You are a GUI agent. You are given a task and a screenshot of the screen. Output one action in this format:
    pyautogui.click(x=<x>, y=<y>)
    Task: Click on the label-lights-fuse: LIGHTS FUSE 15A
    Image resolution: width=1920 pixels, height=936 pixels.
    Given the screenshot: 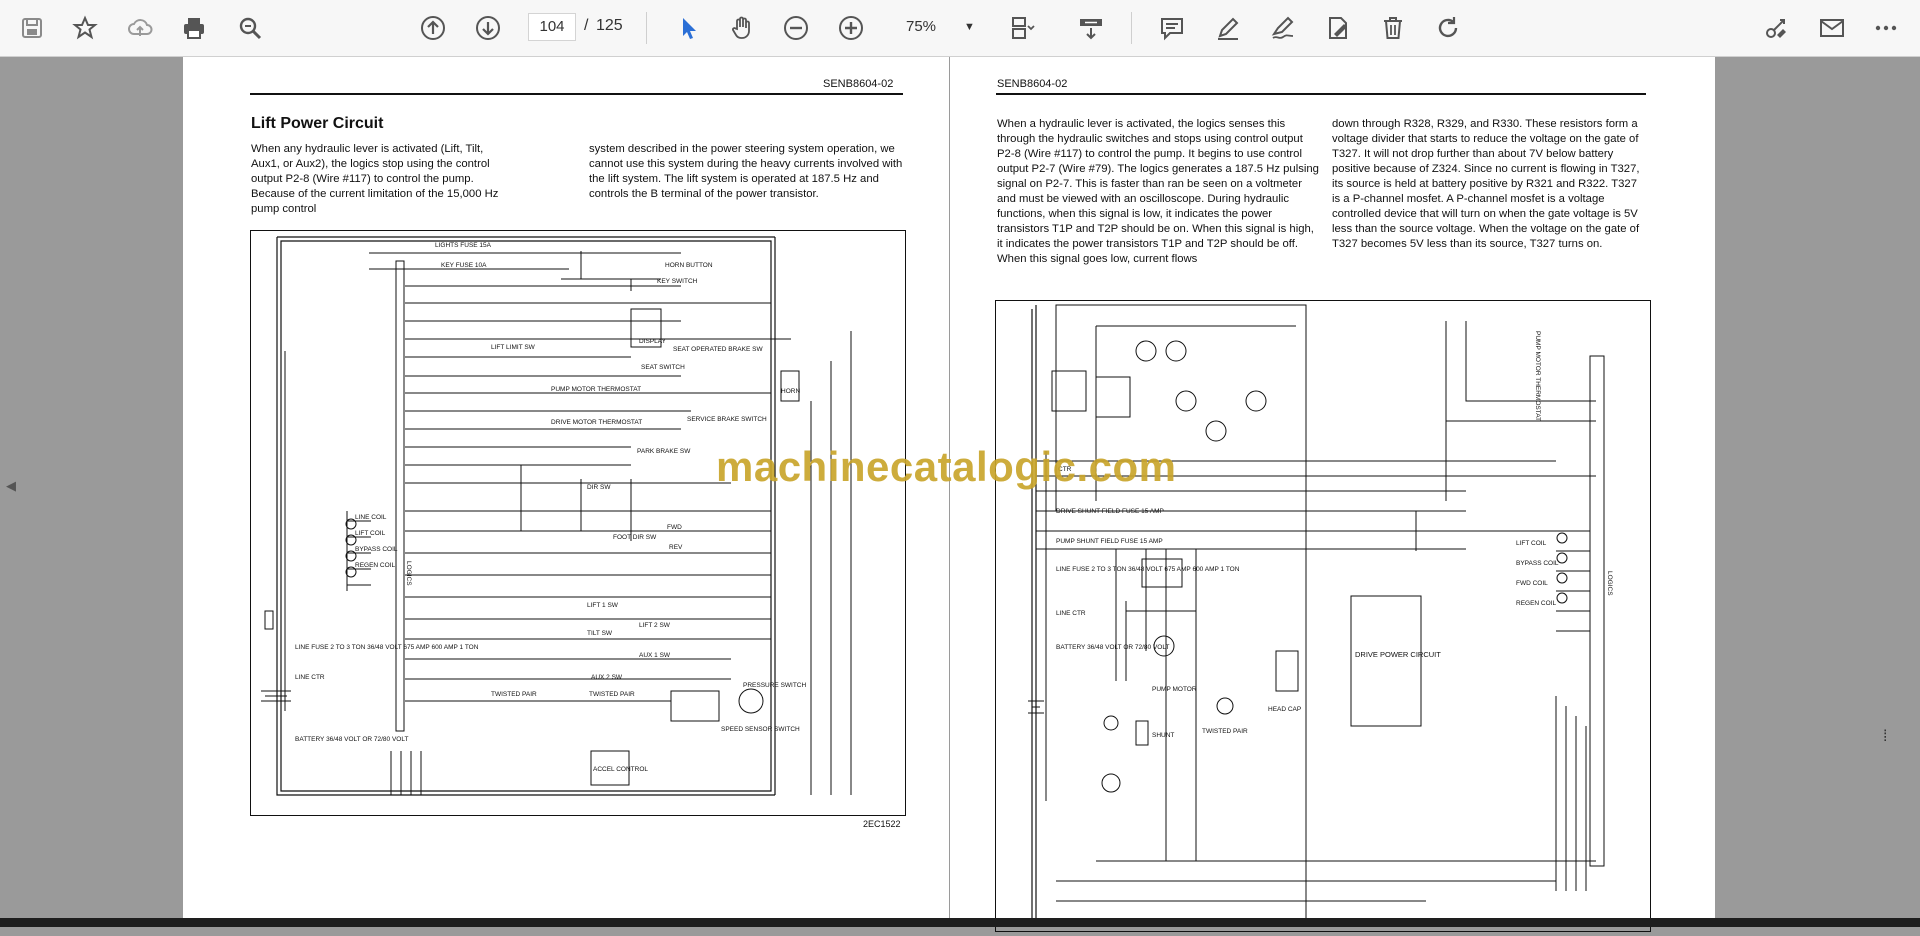 What is the action you would take?
    pyautogui.click(x=463, y=245)
    